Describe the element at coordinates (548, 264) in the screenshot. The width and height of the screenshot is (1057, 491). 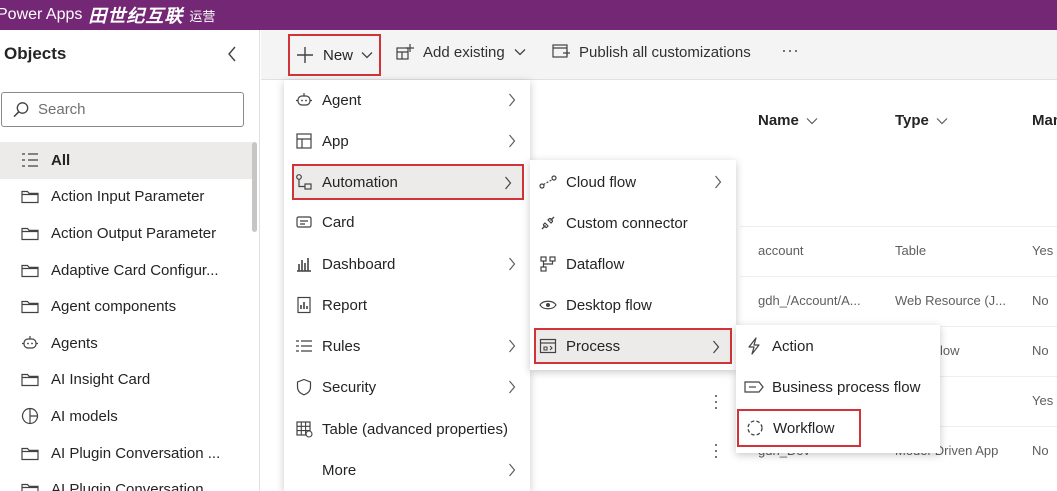
I see `dataflow-icon` at that location.